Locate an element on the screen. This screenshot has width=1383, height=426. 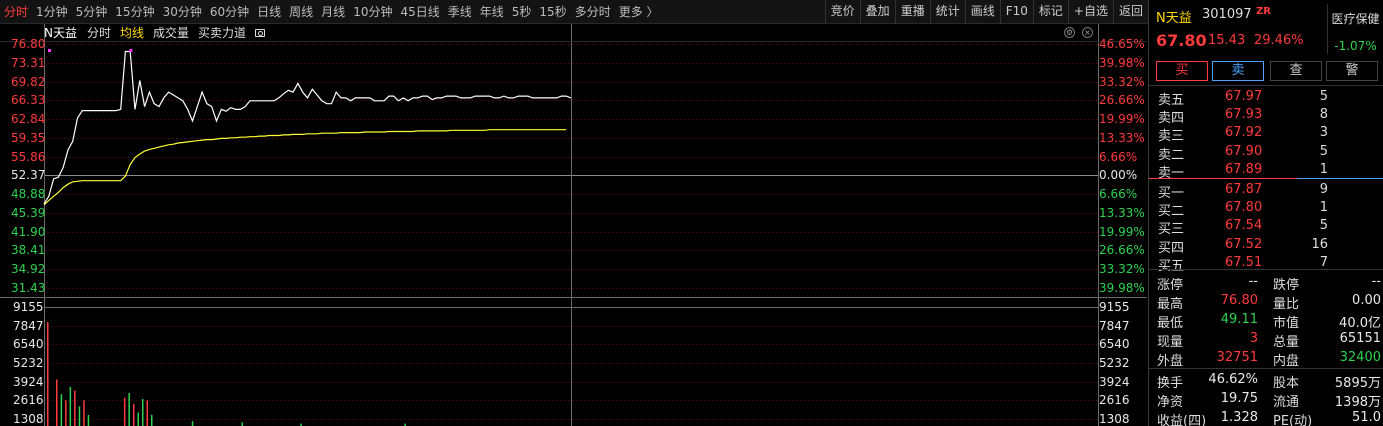
stat-value: 40.0亿 is located at coordinates (1360, 324).